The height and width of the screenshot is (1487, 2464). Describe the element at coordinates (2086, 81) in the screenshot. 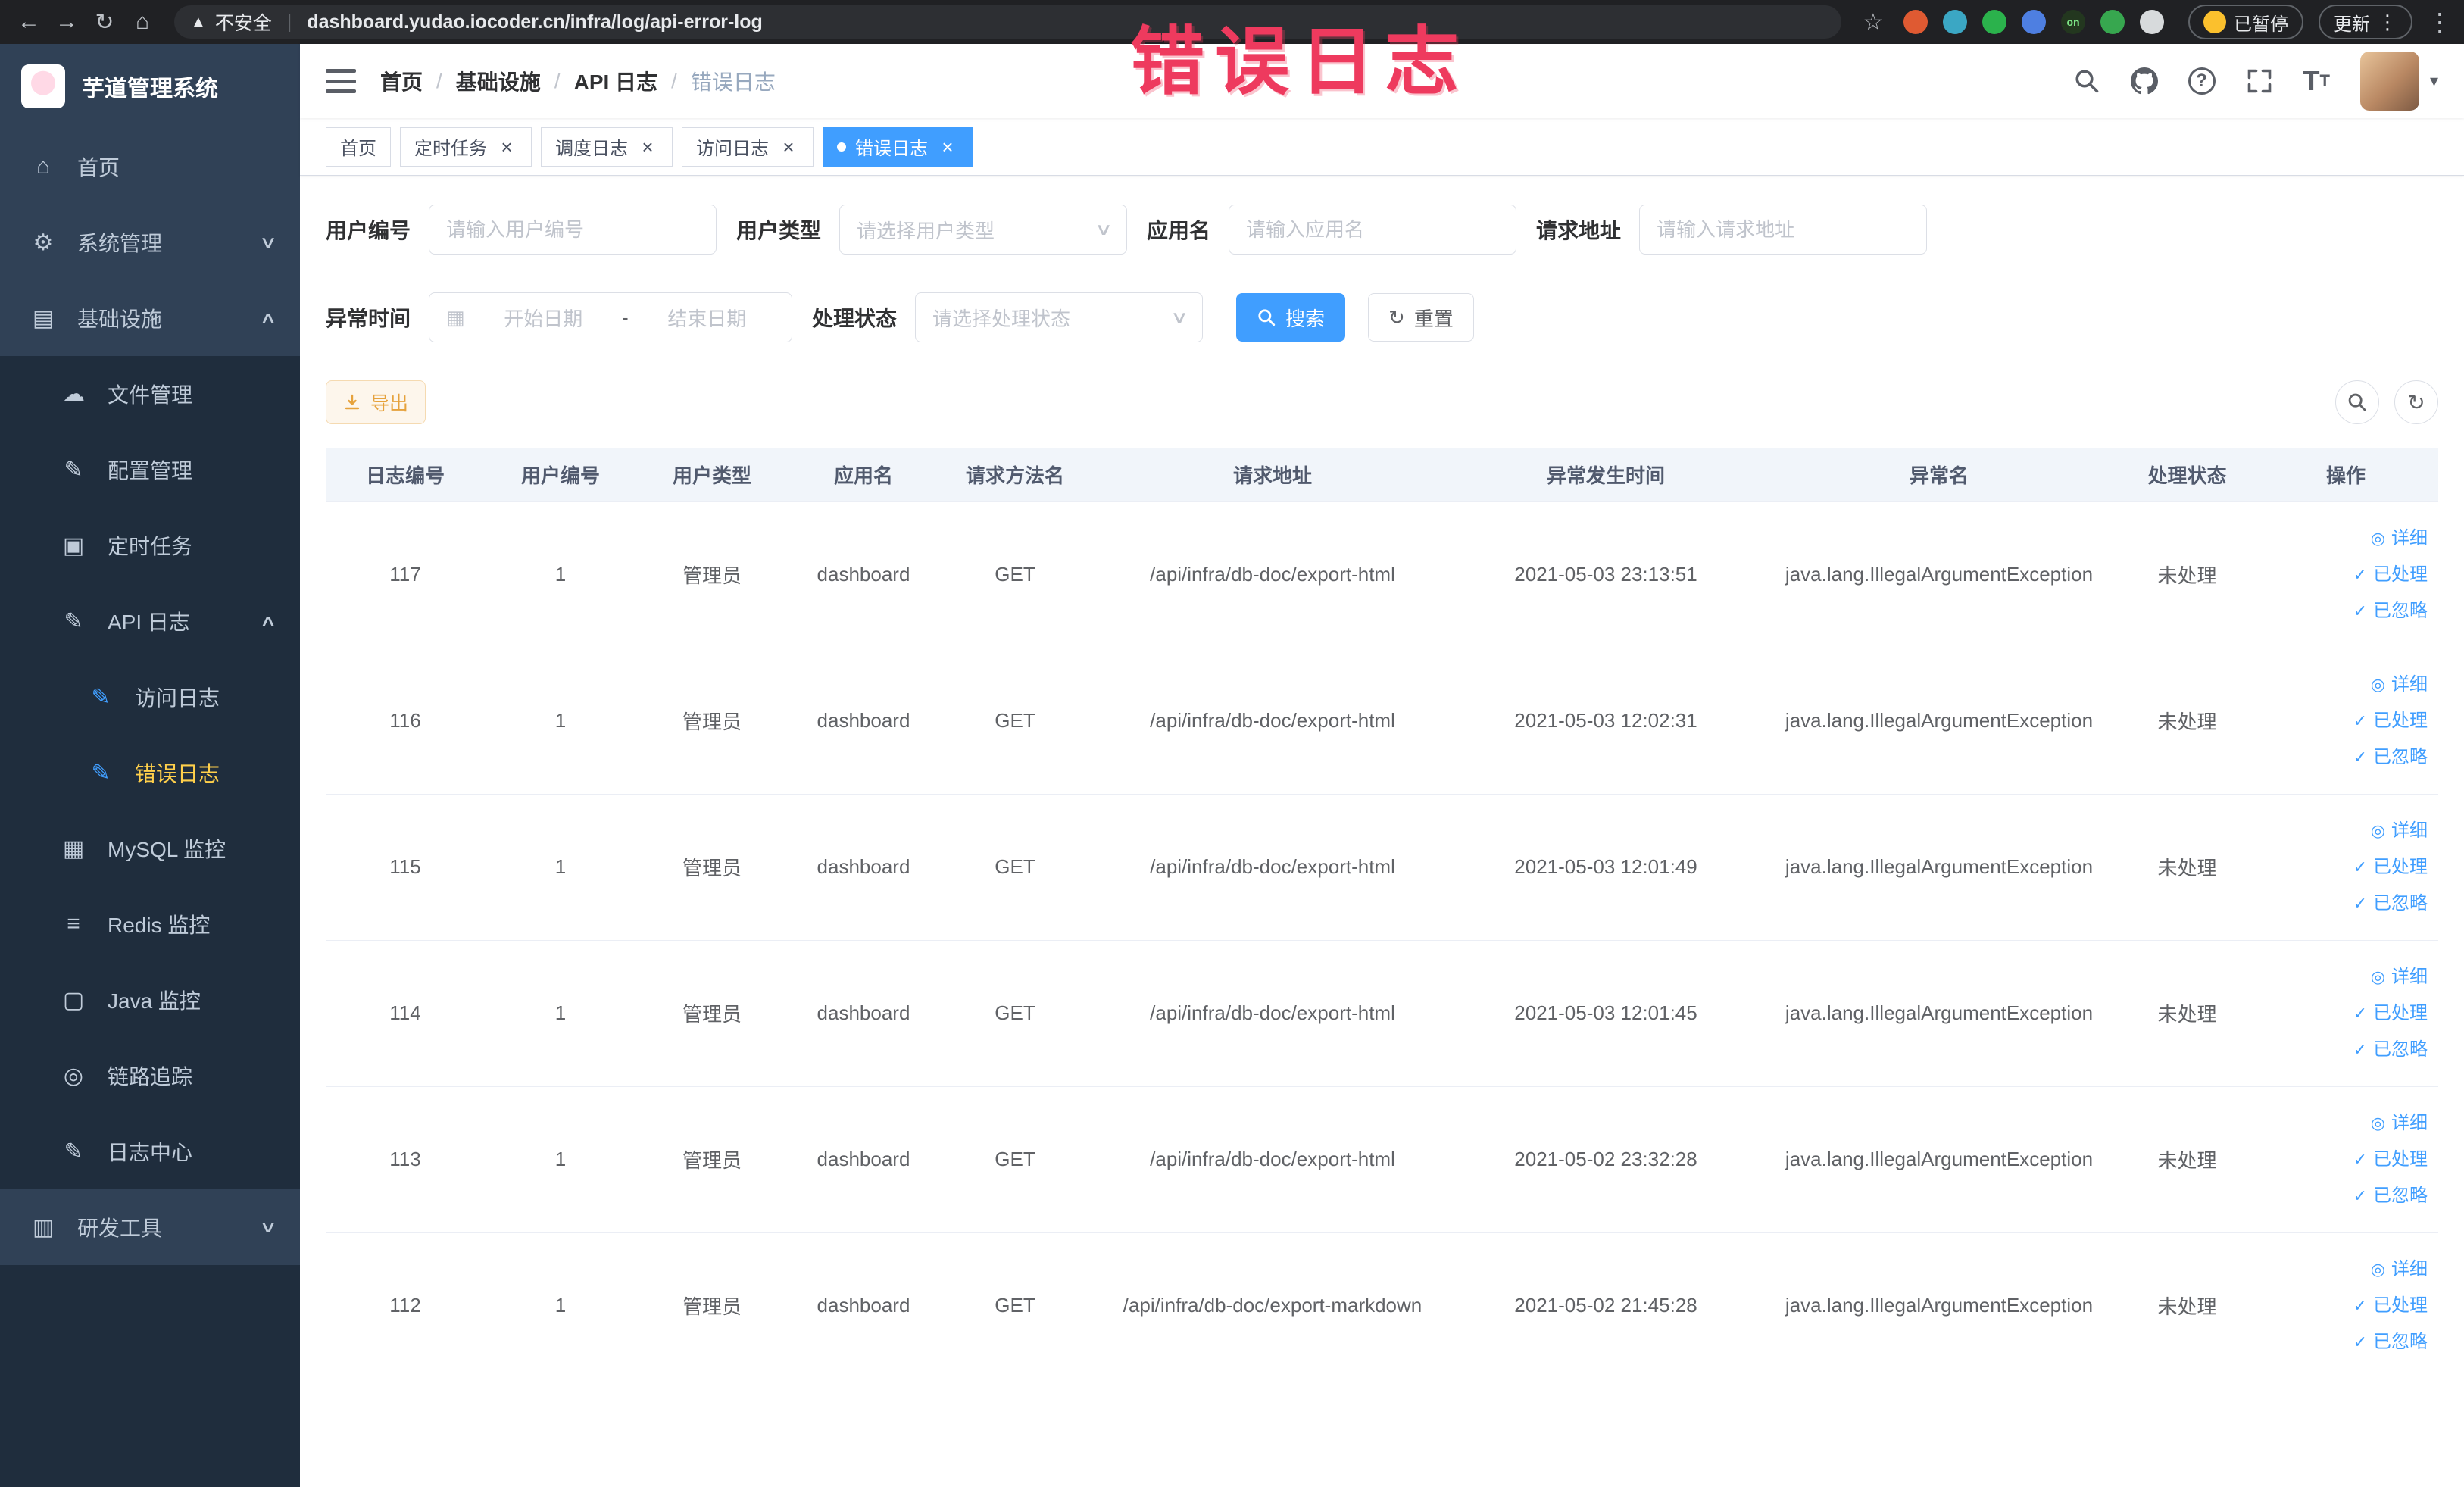

I see `header-search-icon` at that location.